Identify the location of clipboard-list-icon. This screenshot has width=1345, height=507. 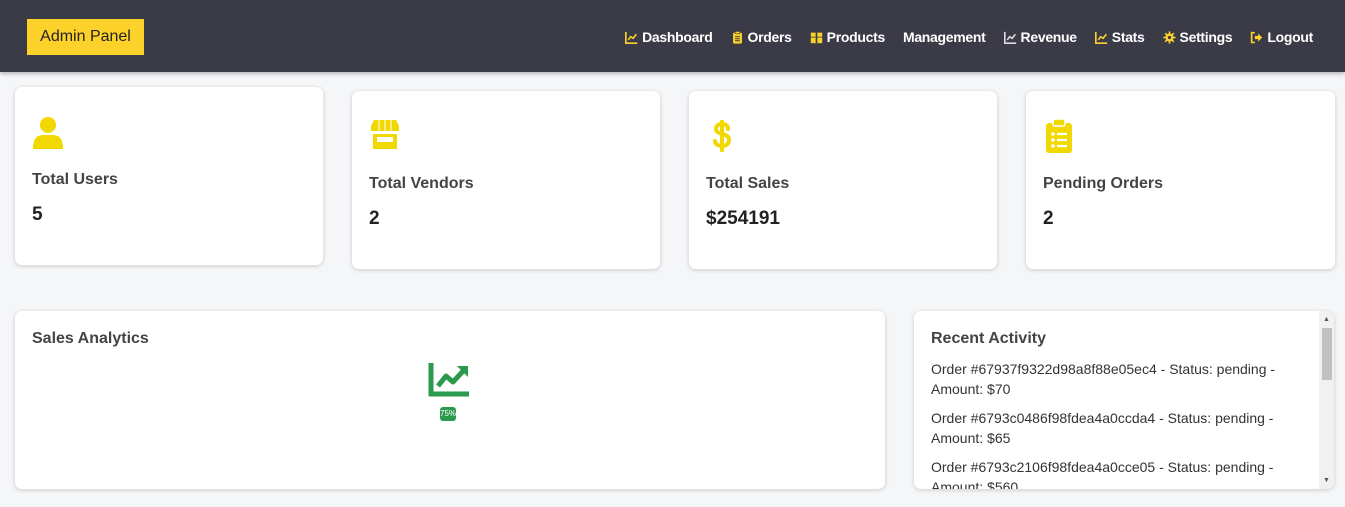
(1059, 136).